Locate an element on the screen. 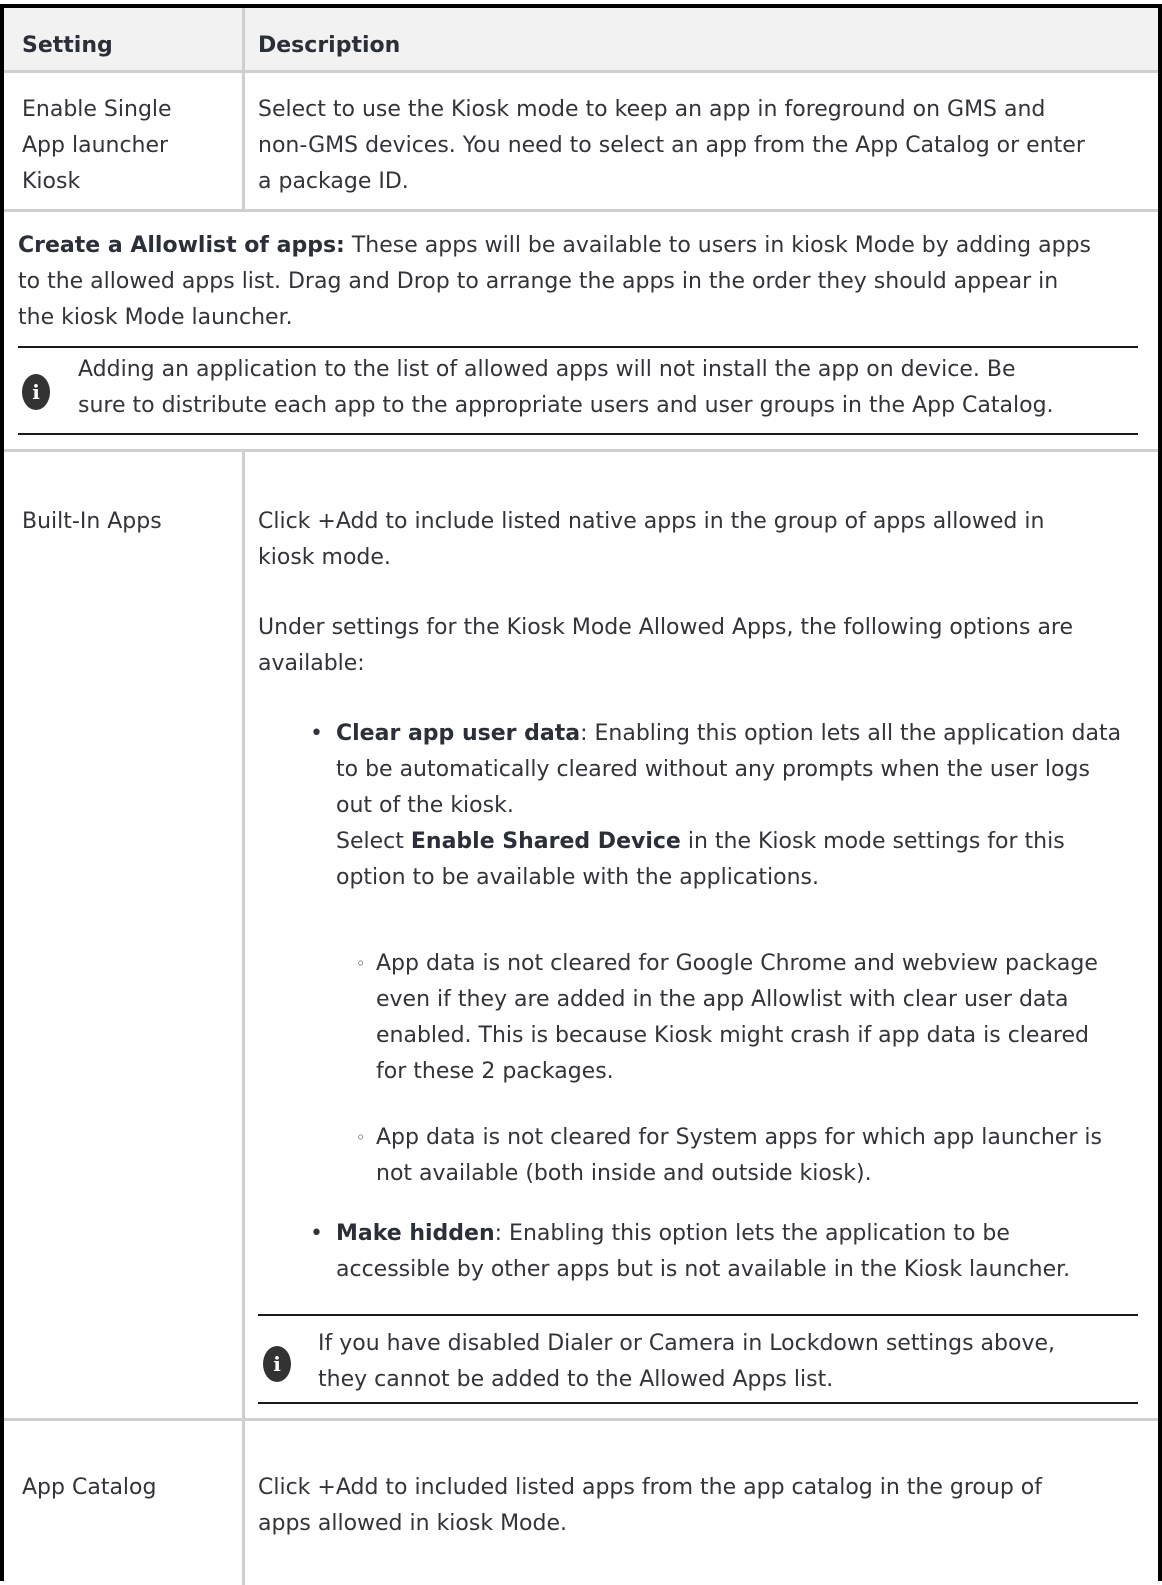 The width and height of the screenshot is (1162, 1585). clear-title: Clear app user data is located at coordinates (458, 733).